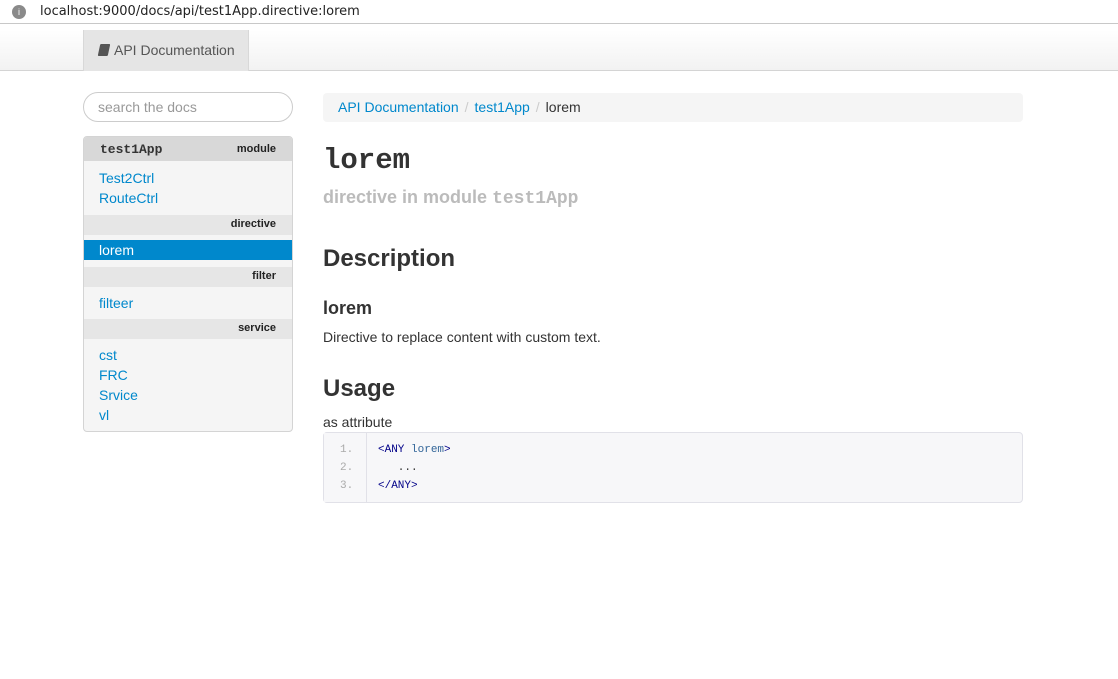  I want to click on brand-label: API Documentation, so click(174, 50).